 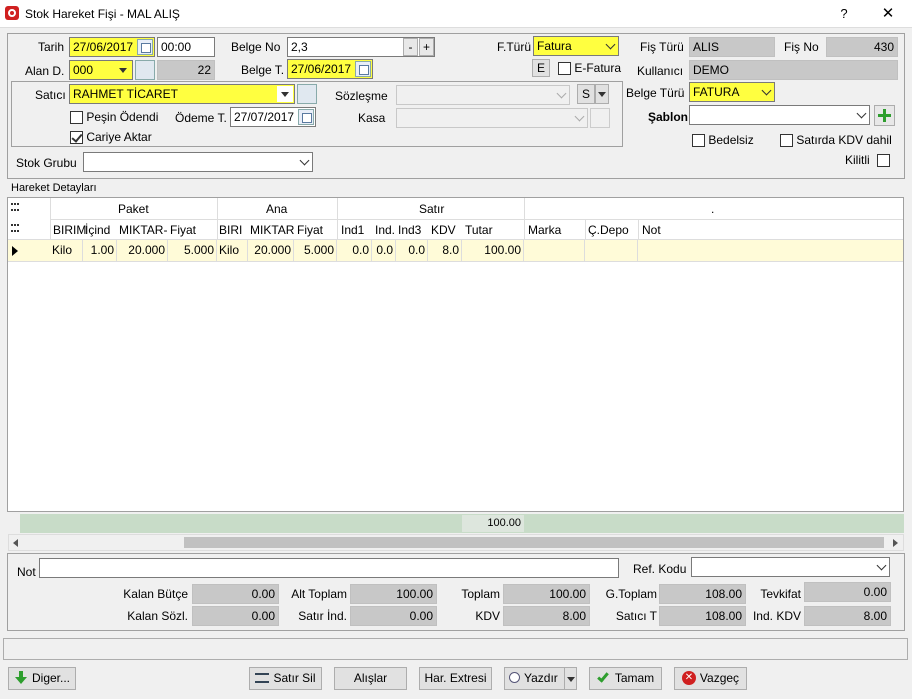 What do you see at coordinates (844, 14) in the screenshot?
I see `help-button: ?` at bounding box center [844, 14].